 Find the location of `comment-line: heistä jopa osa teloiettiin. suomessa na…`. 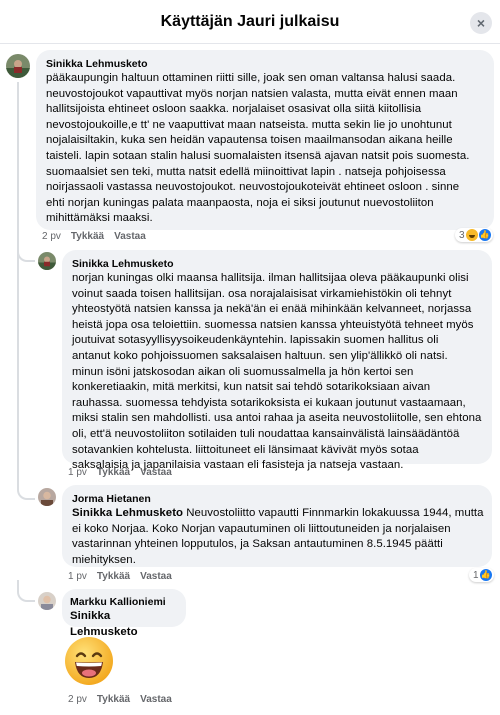

comment-line: heistä jopa osa teloiettiin. suomessa na… is located at coordinates (273, 324).